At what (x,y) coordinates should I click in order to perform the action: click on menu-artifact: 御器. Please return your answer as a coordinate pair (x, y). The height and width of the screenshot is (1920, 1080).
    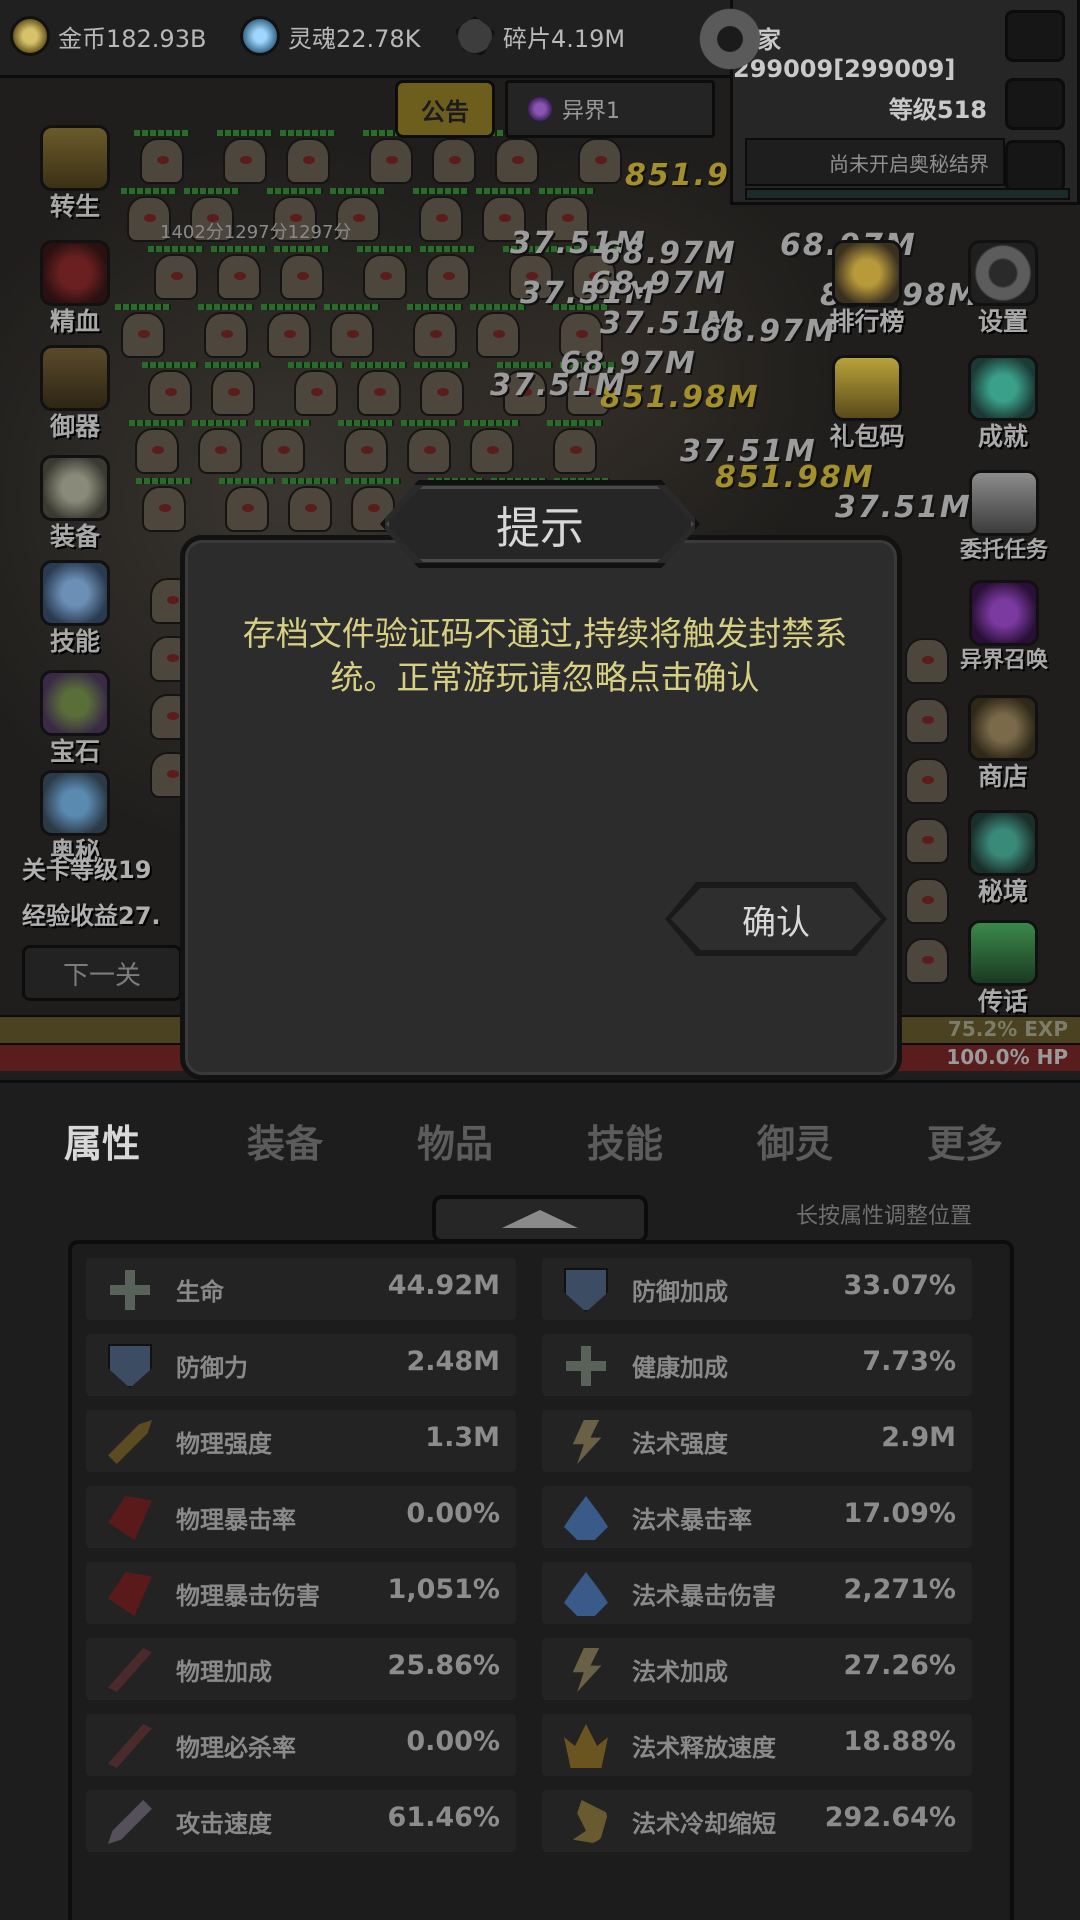
    Looking at the image, I should click on (75, 394).